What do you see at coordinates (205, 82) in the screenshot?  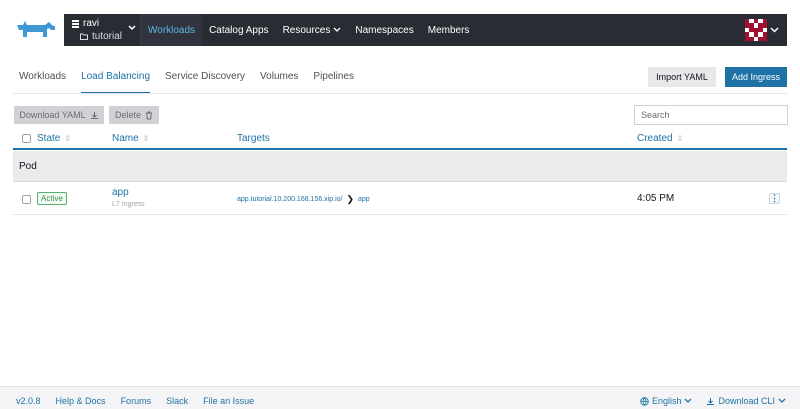 I see `tab-service-discovery: Service Discovery` at bounding box center [205, 82].